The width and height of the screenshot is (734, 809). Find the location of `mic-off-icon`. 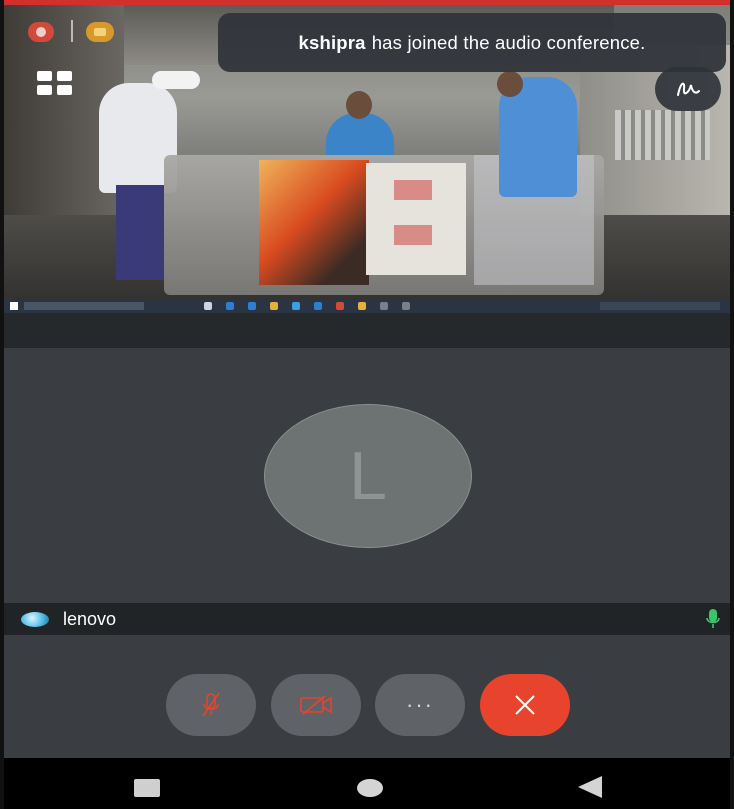

mic-off-icon is located at coordinates (211, 704).